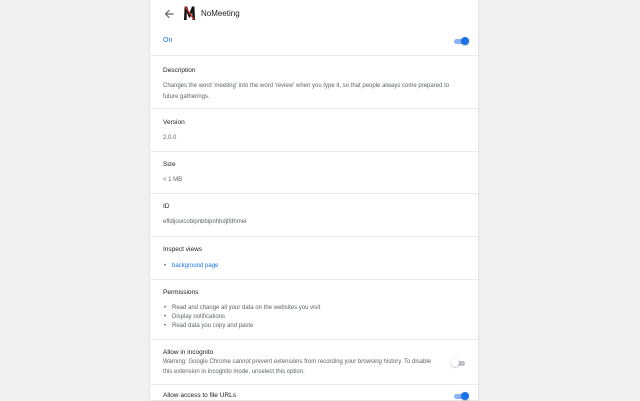 The image size is (640, 401). What do you see at coordinates (170, 138) in the screenshot?
I see `version-value: 2.0.0` at bounding box center [170, 138].